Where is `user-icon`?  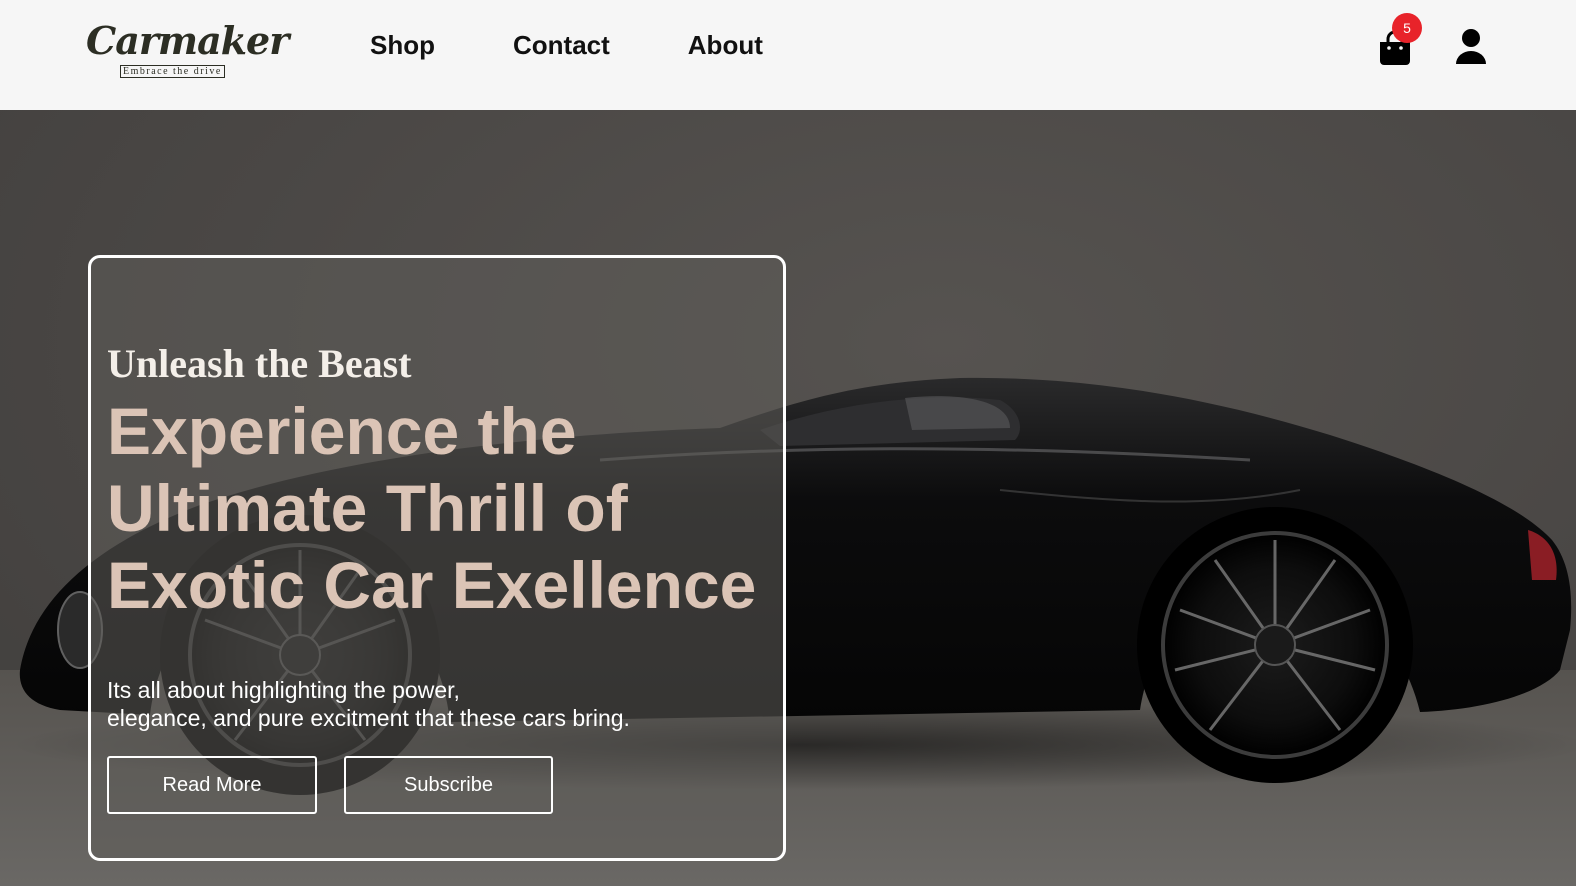
user-icon is located at coordinates (1471, 46).